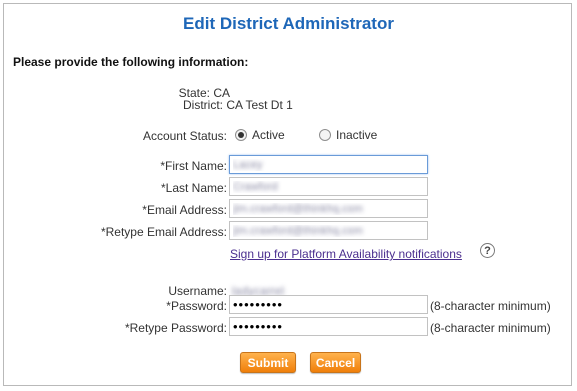 This screenshot has height=391, width=577. What do you see at coordinates (197, 291) in the screenshot?
I see `username-label: Username:` at bounding box center [197, 291].